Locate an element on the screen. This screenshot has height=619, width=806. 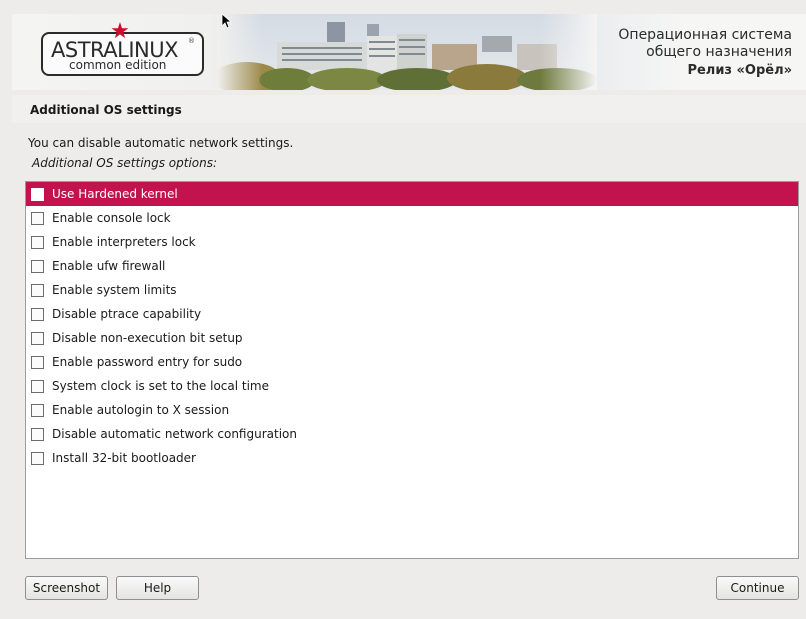
option-enable-autologin: Enable autologin to X session is located at coordinates (412, 410).